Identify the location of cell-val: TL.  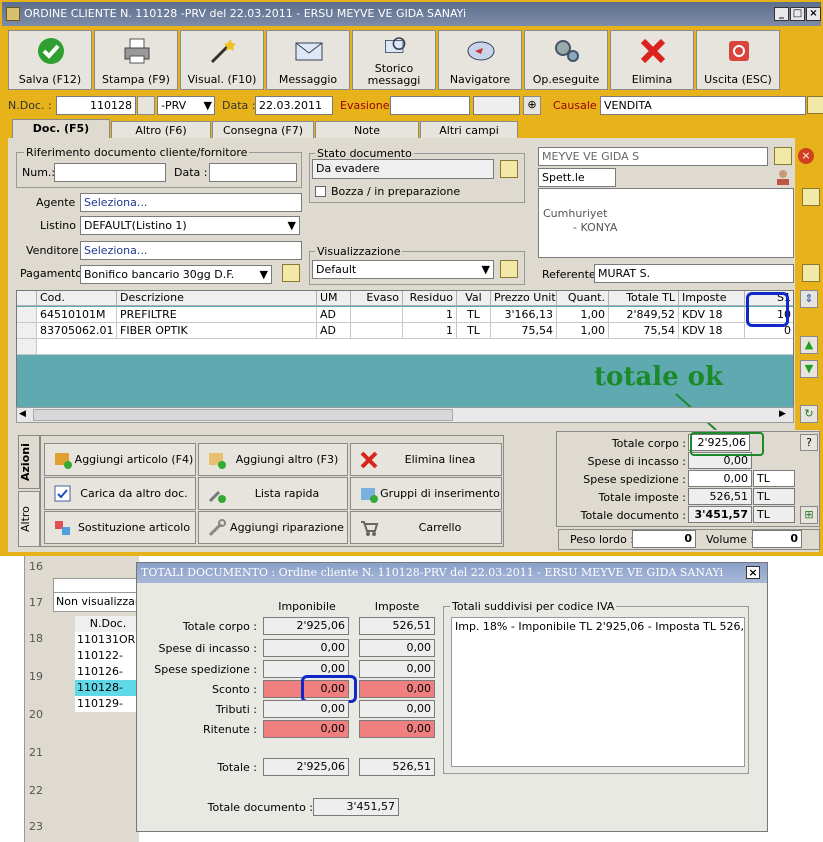
(474, 315).